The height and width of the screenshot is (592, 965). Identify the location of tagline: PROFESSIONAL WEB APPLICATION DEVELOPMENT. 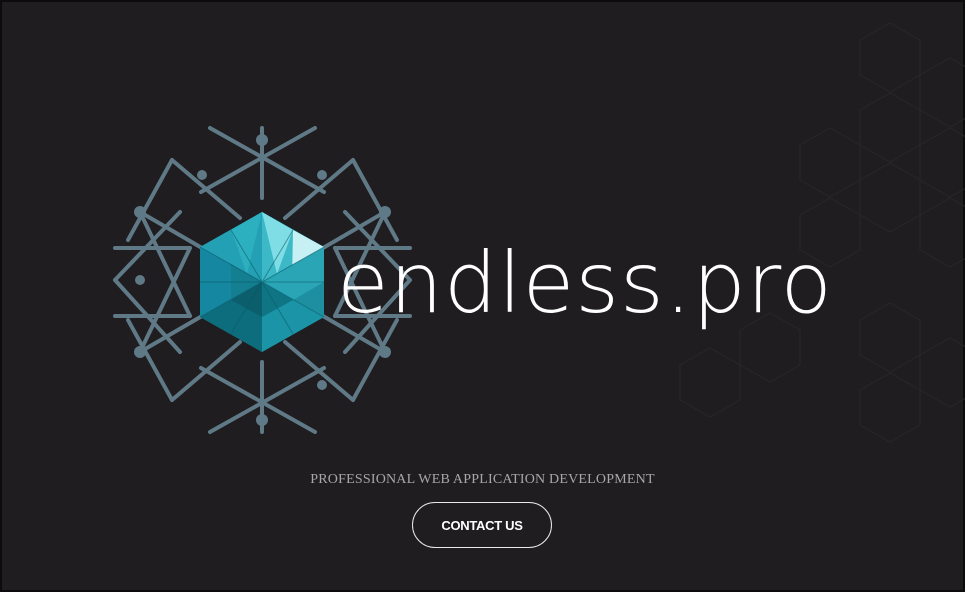
(482, 479).